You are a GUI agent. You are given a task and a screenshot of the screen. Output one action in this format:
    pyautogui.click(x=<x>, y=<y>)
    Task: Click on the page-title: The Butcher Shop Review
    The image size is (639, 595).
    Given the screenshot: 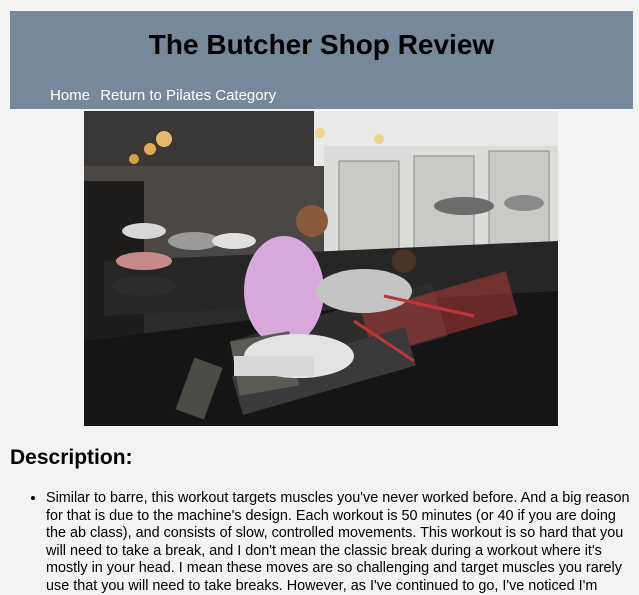 What is the action you would take?
    pyautogui.click(x=321, y=44)
    